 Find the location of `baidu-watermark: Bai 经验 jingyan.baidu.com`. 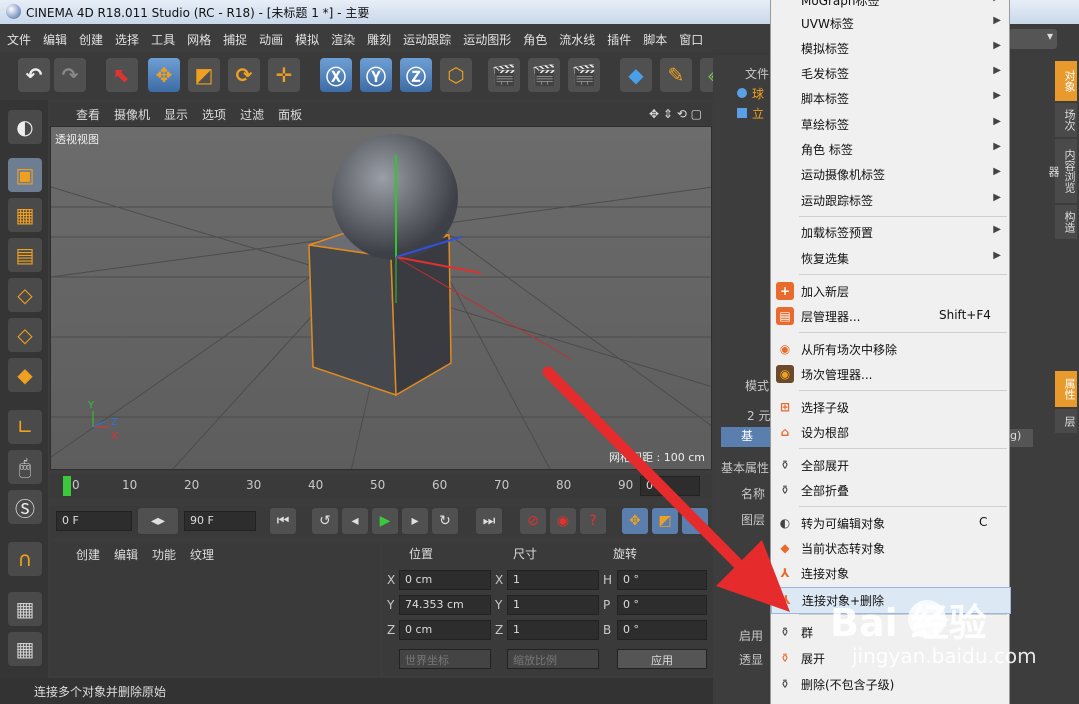

baidu-watermark: Bai 经验 jingyan.baidu.com is located at coordinates (949, 632).